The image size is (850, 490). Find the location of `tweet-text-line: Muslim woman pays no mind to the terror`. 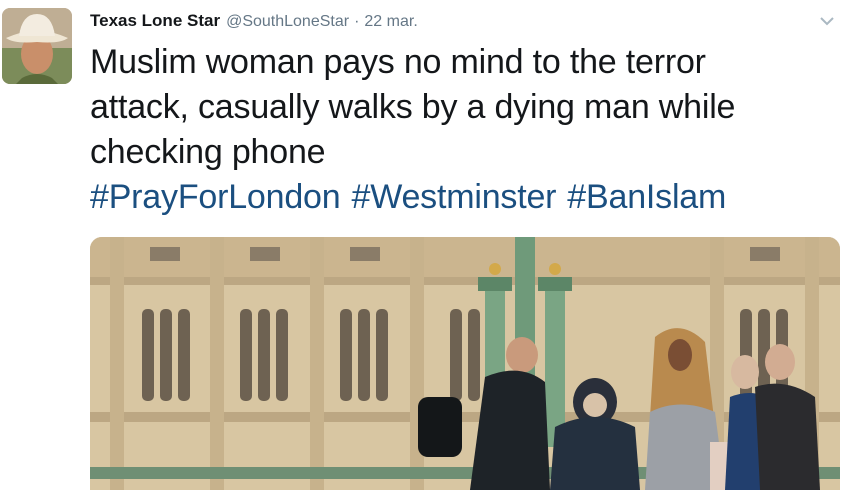

tweet-text-line: Muslim woman pays no mind to the terror is located at coordinates (398, 62).